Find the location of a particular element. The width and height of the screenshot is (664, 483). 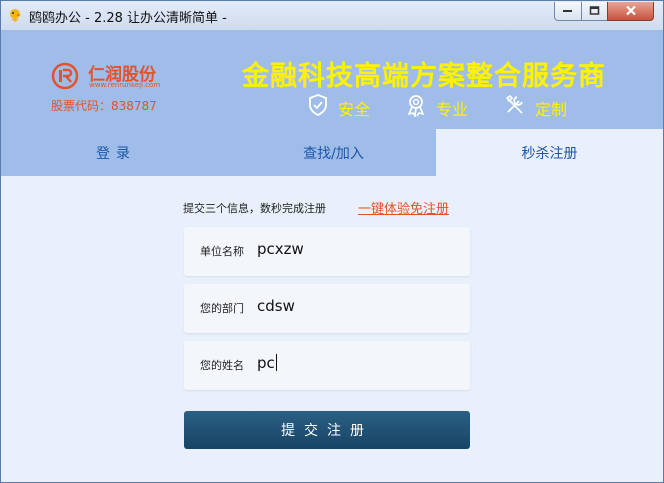

minimize-icon is located at coordinates (567, 11).